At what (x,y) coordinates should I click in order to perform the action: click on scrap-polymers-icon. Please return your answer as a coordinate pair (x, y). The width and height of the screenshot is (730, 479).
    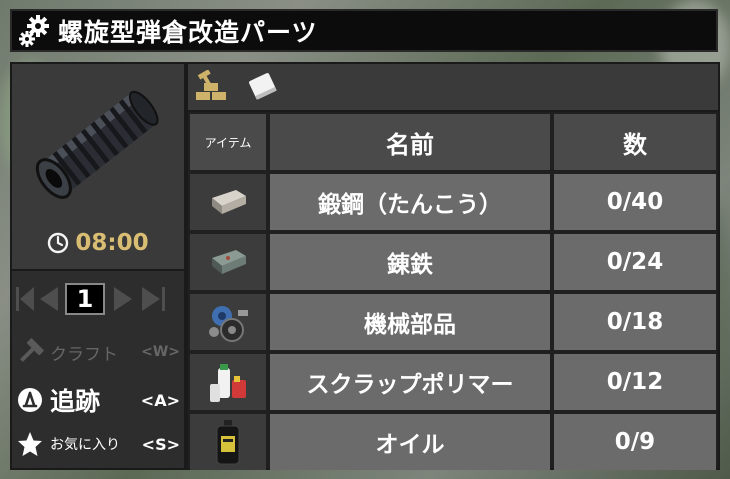
    Looking at the image, I should click on (228, 383).